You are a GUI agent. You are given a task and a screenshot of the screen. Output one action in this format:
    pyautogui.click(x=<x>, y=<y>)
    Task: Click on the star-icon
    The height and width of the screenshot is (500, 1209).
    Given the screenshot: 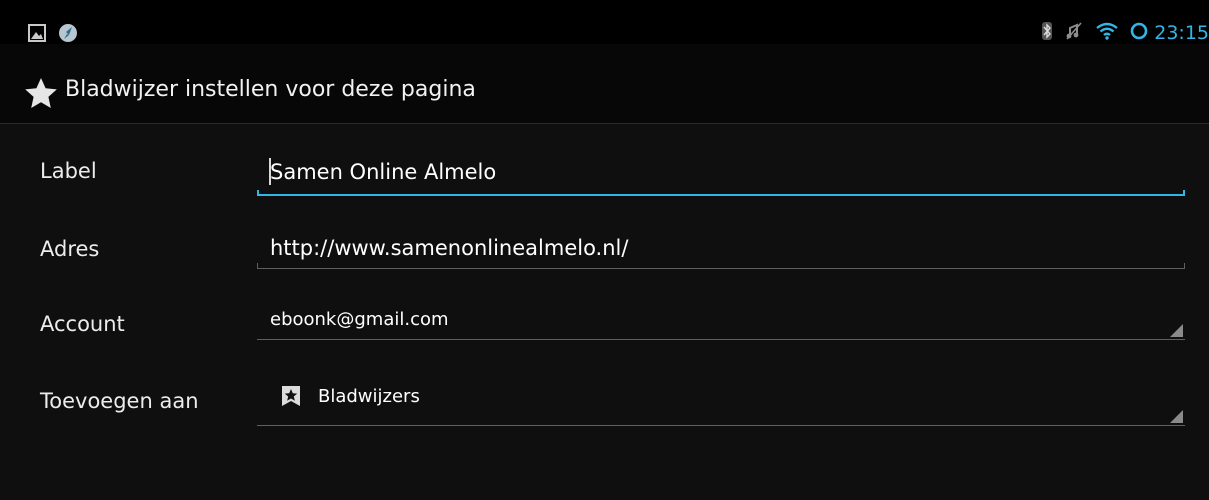 What is the action you would take?
    pyautogui.click(x=41, y=95)
    